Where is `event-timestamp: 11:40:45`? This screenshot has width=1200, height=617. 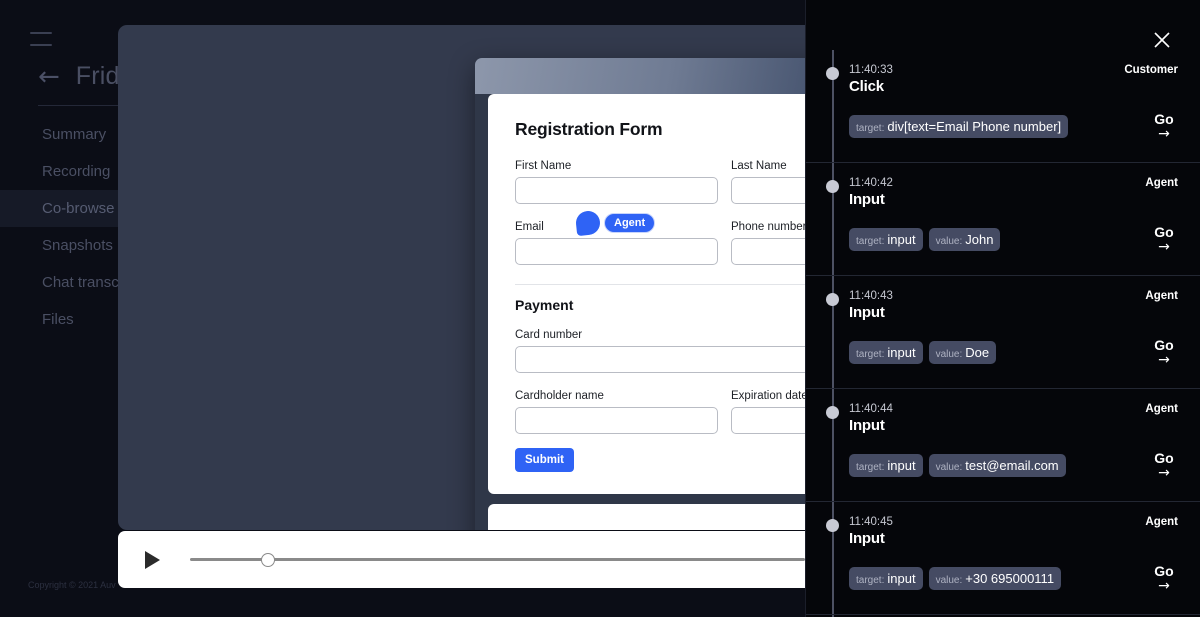
event-timestamp: 11:40:45 is located at coordinates (871, 522).